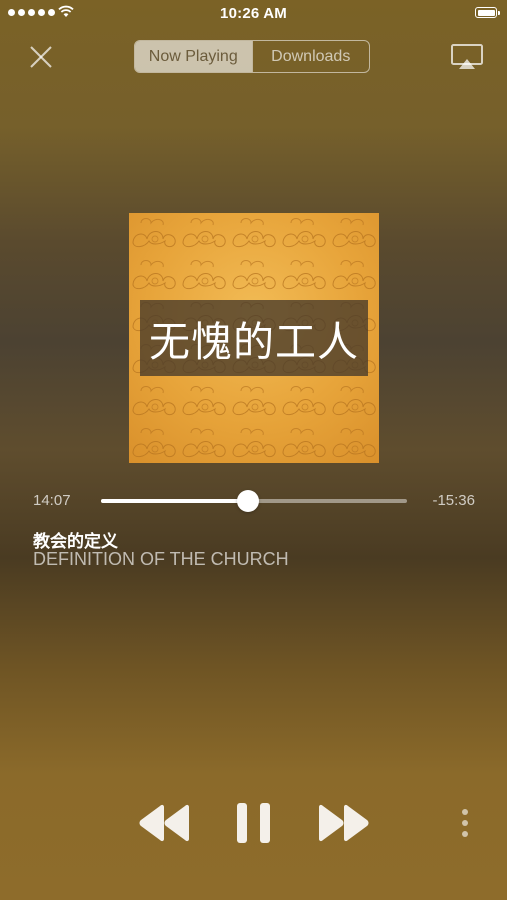 The image size is (507, 900). I want to click on status-bar: 10:26 AM, so click(253, 13).